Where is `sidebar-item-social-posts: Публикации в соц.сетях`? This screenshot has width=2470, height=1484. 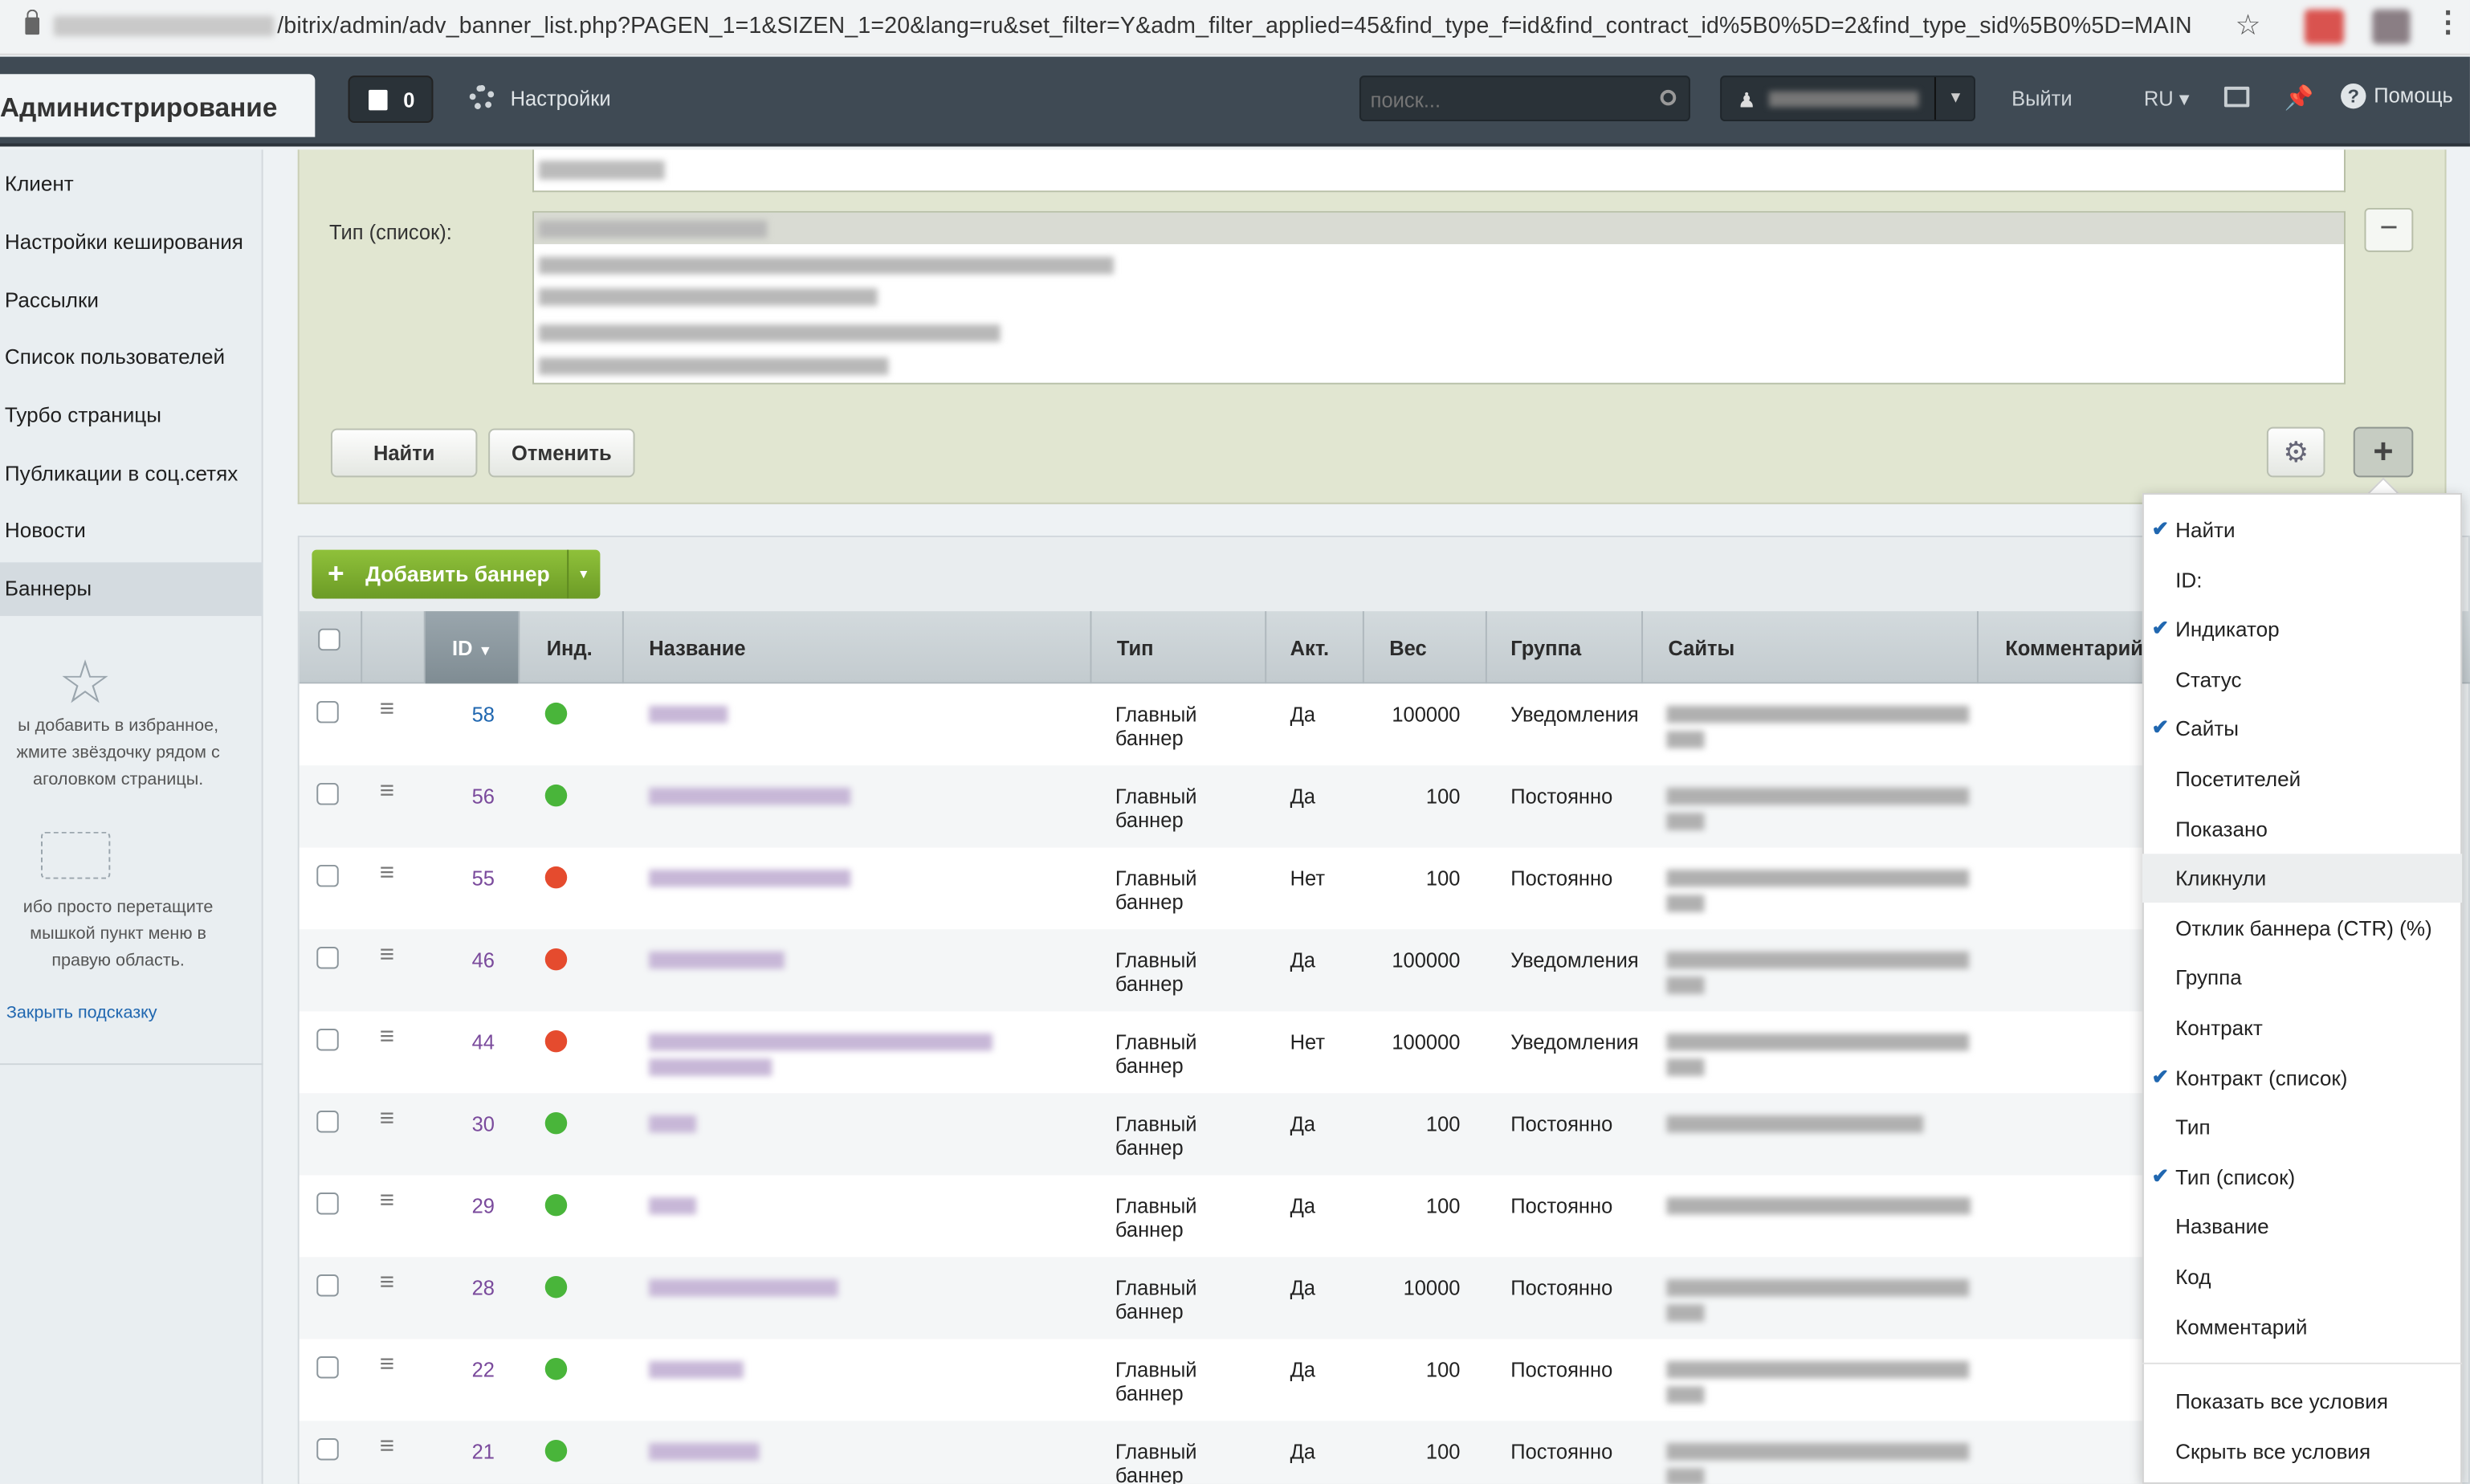
sidebar-item-social-posts: Публикации в соц.сетях is located at coordinates (131, 474).